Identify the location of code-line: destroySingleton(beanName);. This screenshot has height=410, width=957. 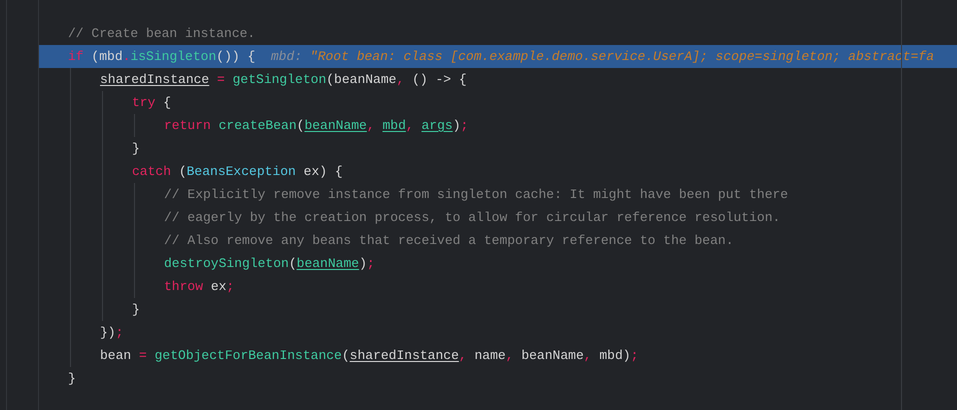
(270, 264).